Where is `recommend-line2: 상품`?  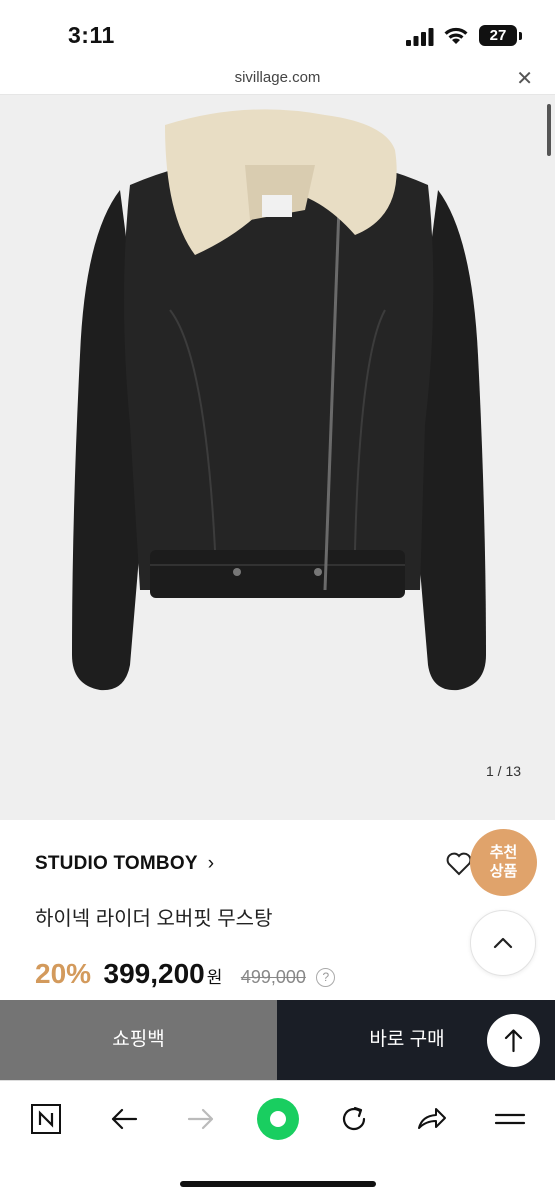 recommend-line2: 상품 is located at coordinates (503, 871).